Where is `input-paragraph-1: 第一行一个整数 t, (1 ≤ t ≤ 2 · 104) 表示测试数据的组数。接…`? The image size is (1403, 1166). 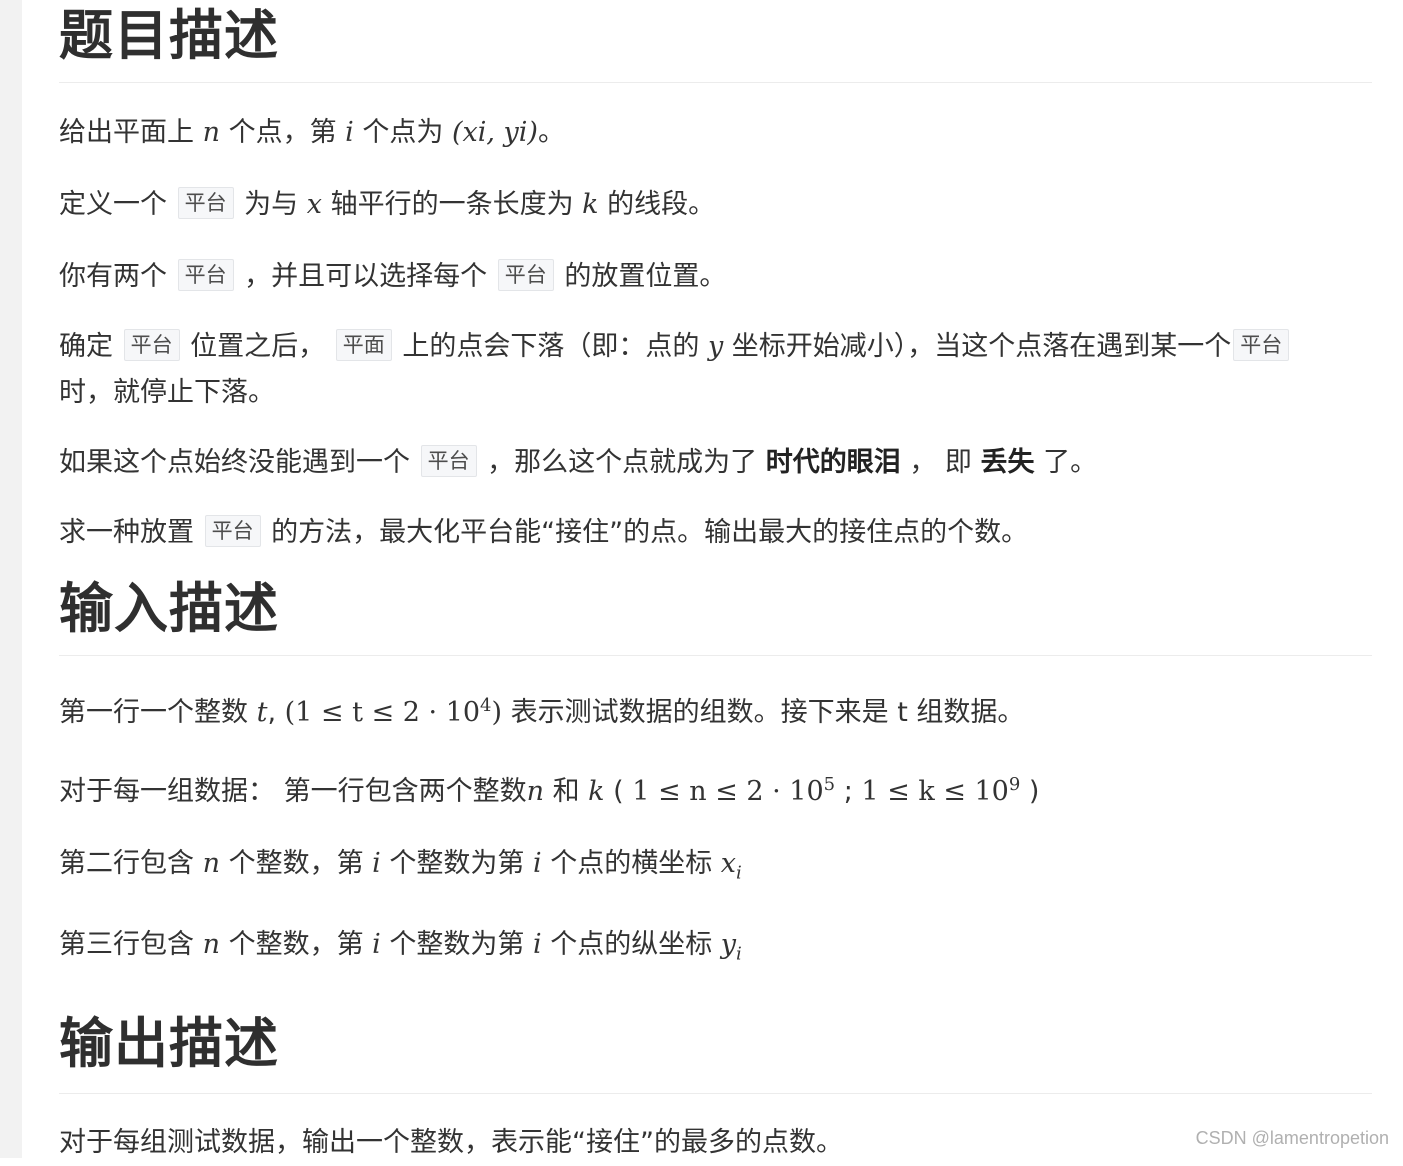 input-paragraph-1: 第一行一个整数 t, (1 ≤ t ≤ 2 · 104) 表示测试数据的组数。接… is located at coordinates (542, 711).